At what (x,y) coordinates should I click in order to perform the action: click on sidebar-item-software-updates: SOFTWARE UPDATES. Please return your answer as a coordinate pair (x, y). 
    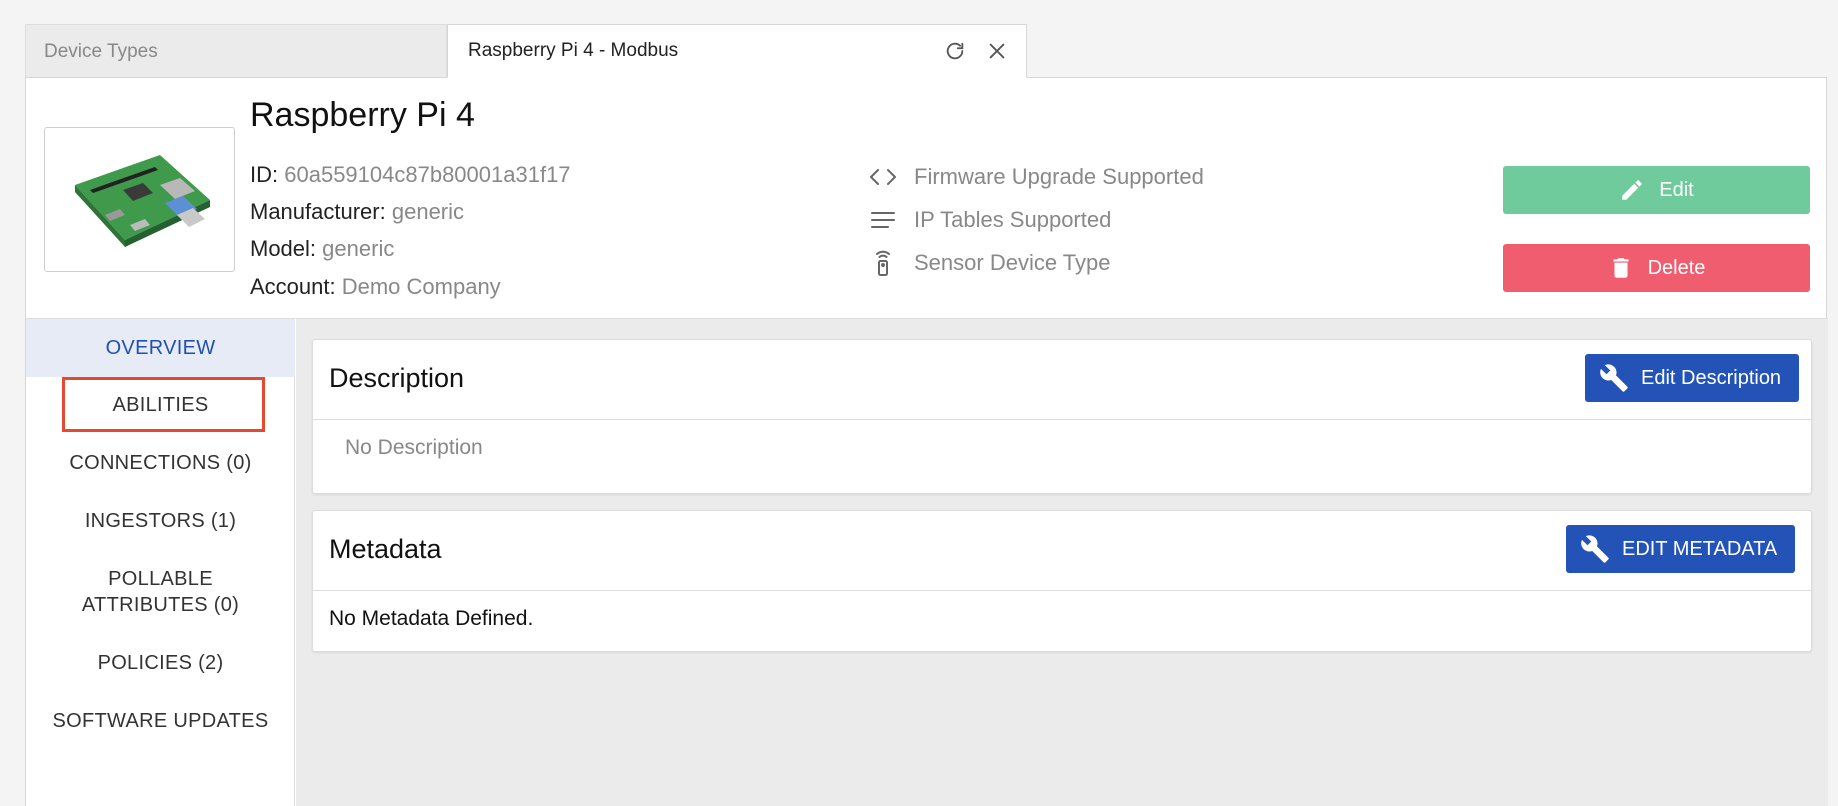
    Looking at the image, I should click on (160, 721).